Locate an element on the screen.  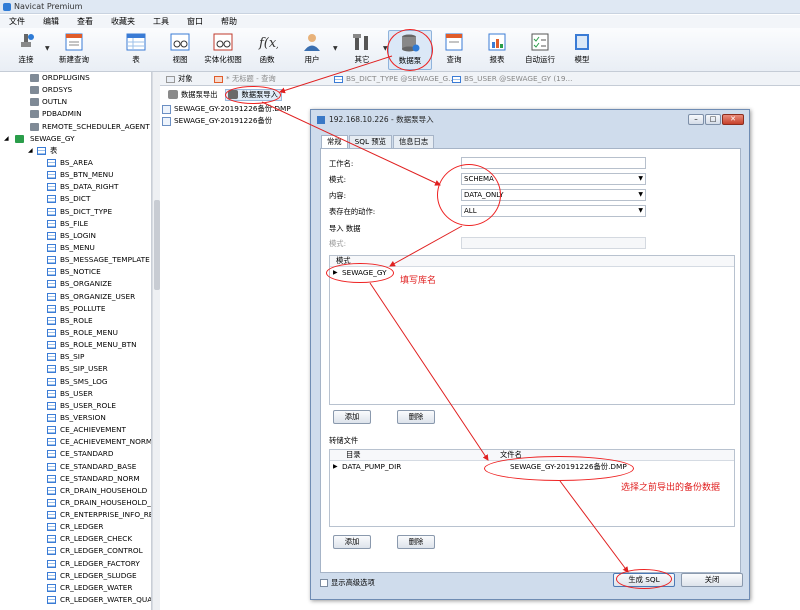
tree-table-item: CE_STANDARD is located at coordinates (75, 454).